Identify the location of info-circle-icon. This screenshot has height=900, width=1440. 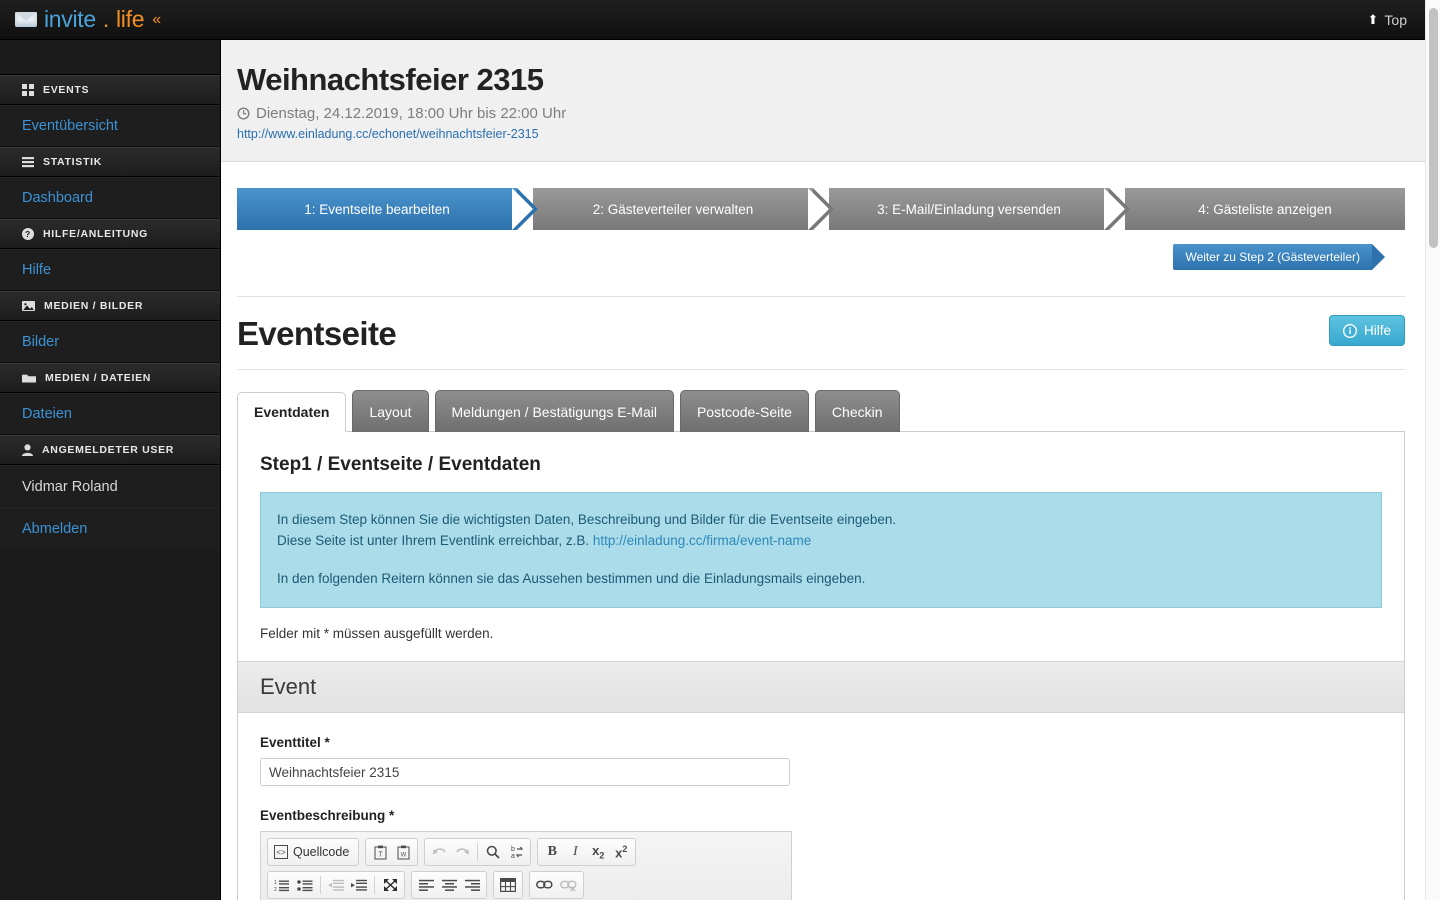
(1349, 330).